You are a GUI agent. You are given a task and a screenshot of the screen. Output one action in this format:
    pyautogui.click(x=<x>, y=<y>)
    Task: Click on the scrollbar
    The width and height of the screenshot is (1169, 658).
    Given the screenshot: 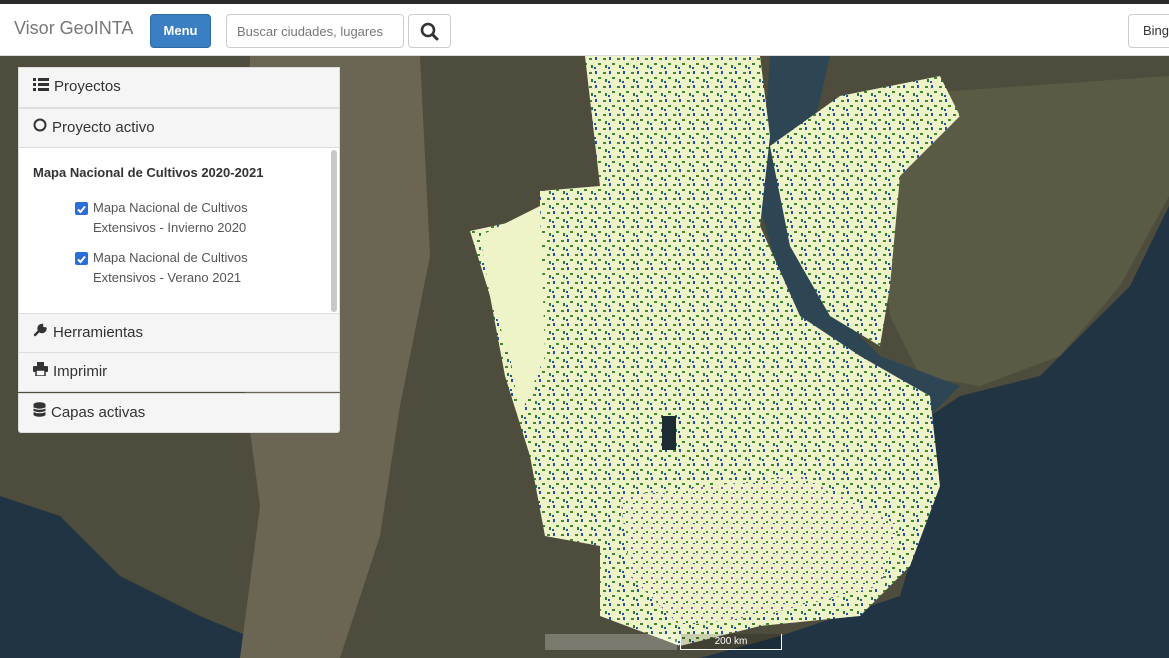 What is the action you would take?
    pyautogui.click(x=334, y=231)
    